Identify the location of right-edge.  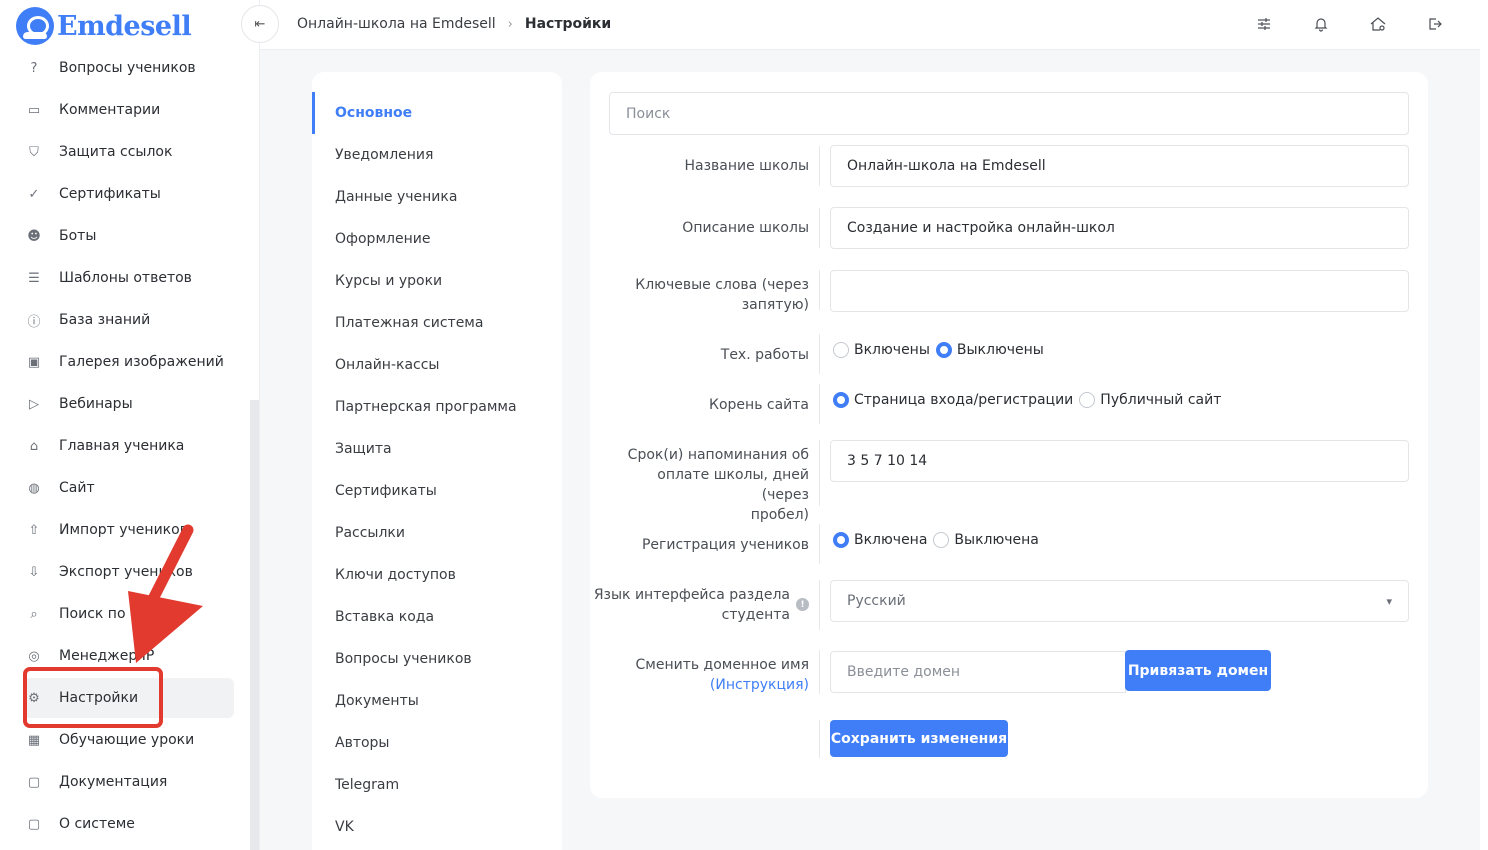
(1484, 425).